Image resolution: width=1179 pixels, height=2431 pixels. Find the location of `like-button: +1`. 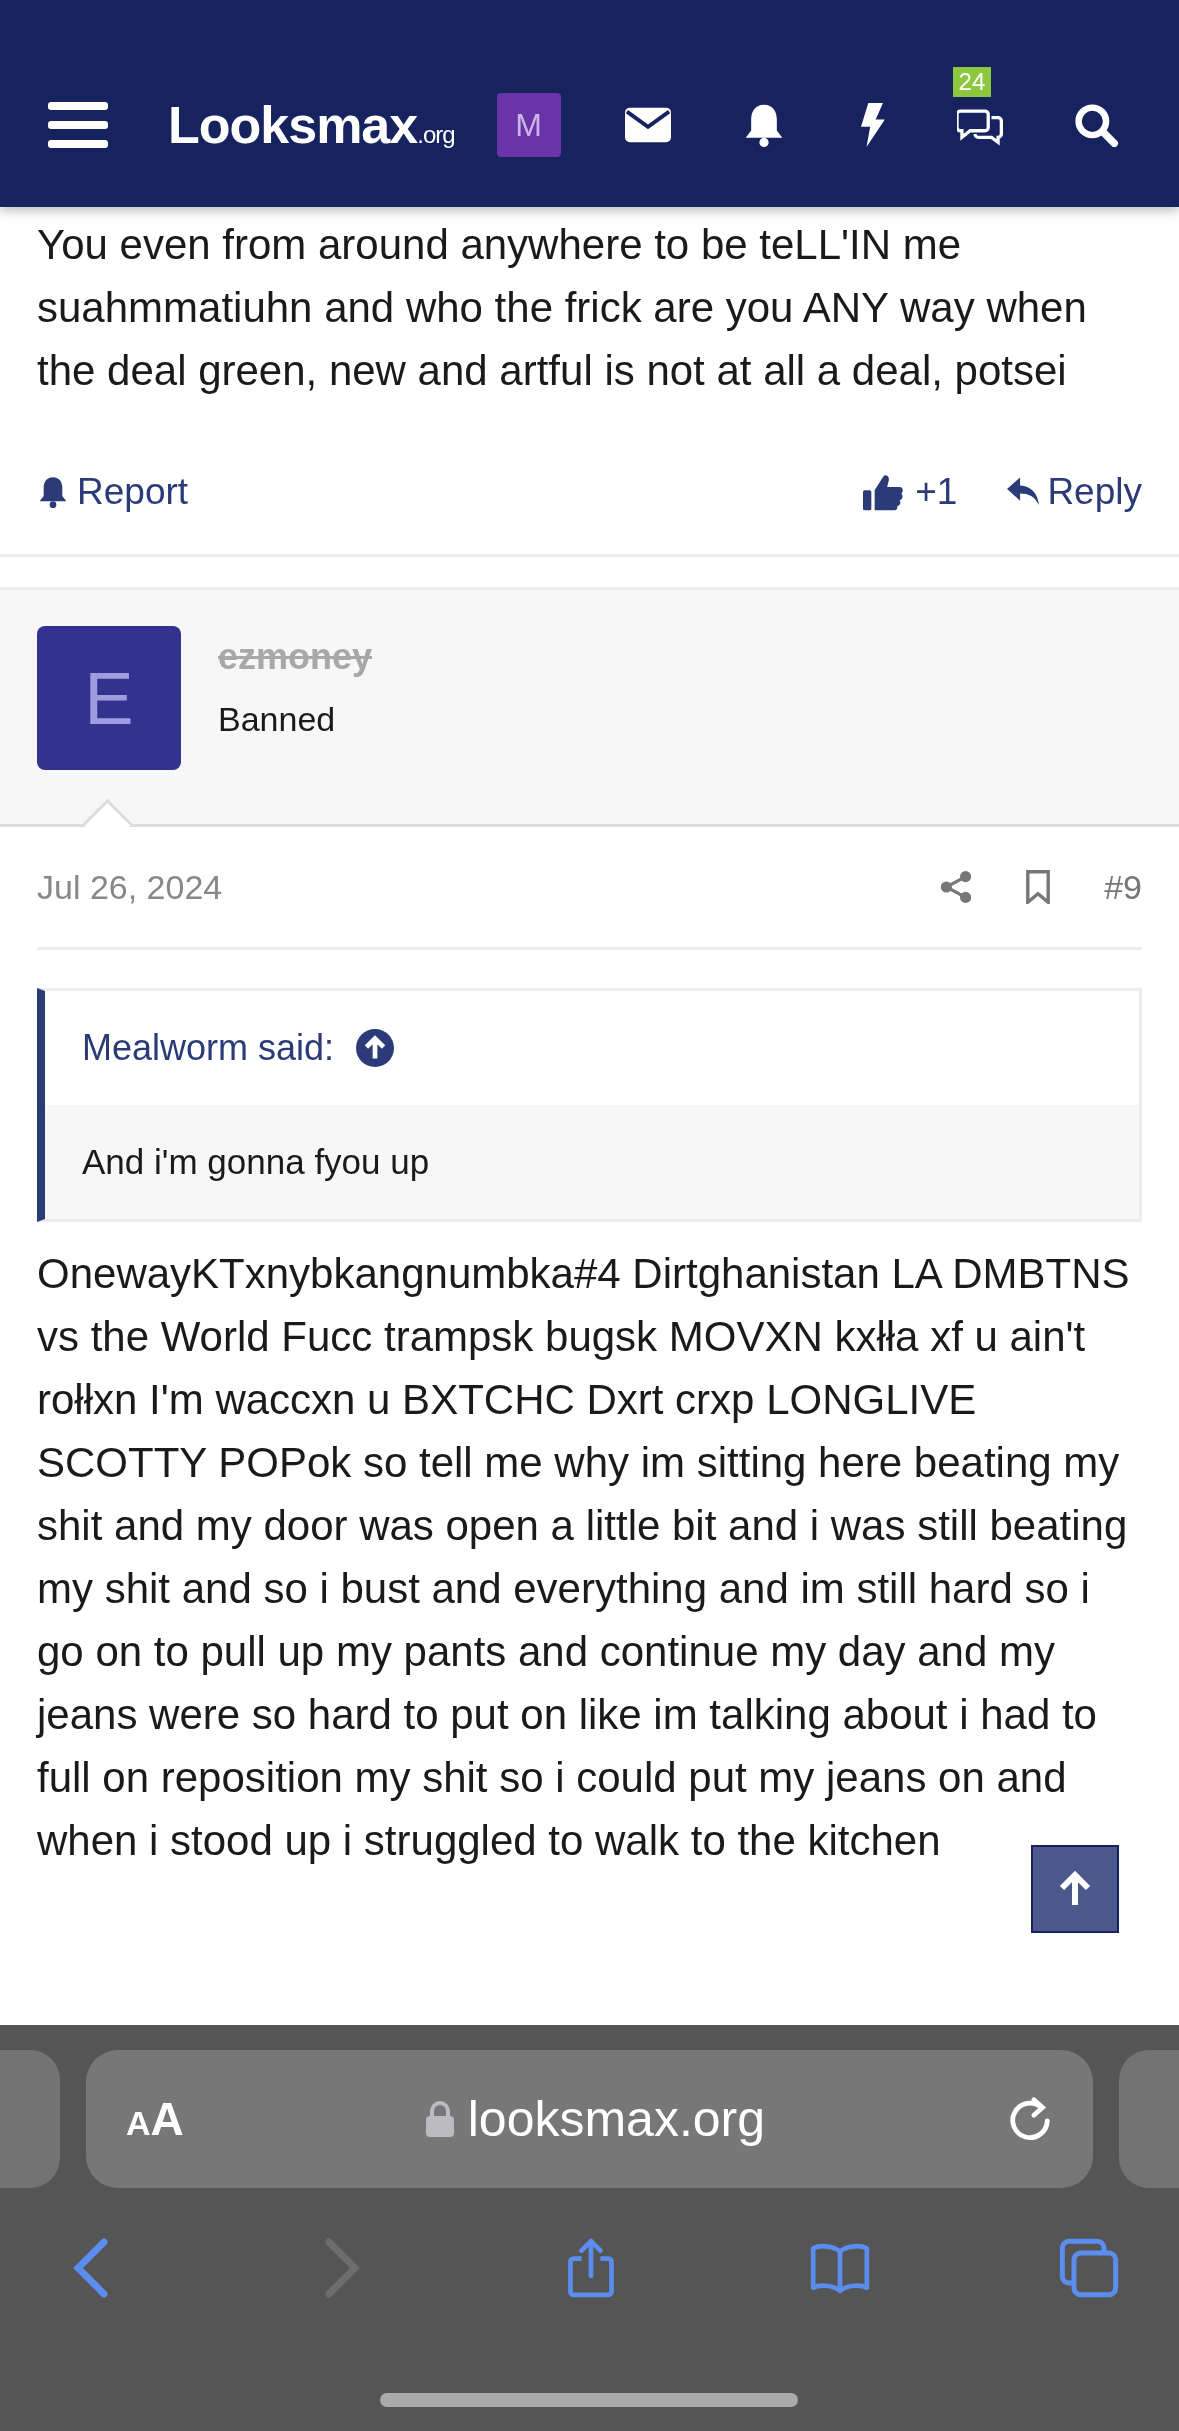

like-button: +1 is located at coordinates (910, 492).